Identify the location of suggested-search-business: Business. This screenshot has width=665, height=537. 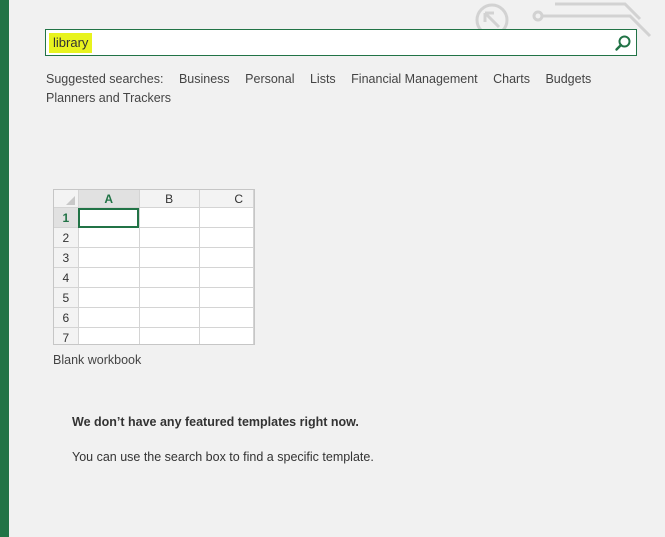
(204, 79).